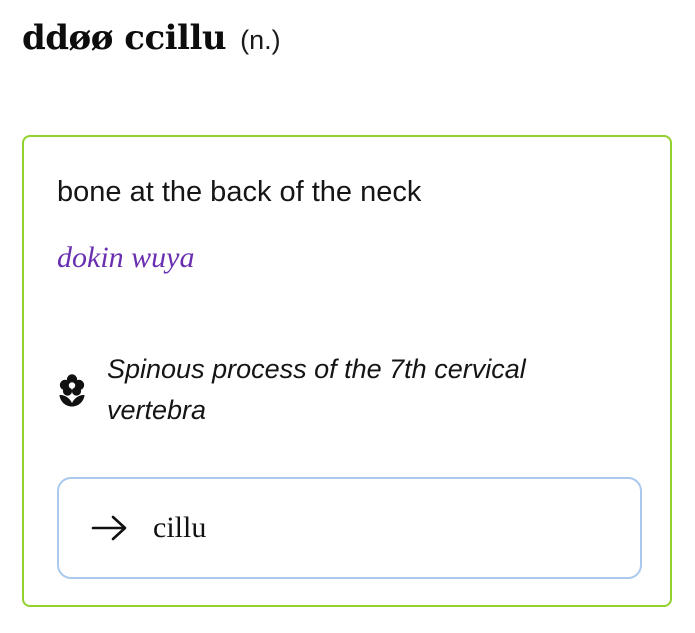 The width and height of the screenshot is (695, 633). I want to click on headword: ddøø ccillu, so click(124, 38).